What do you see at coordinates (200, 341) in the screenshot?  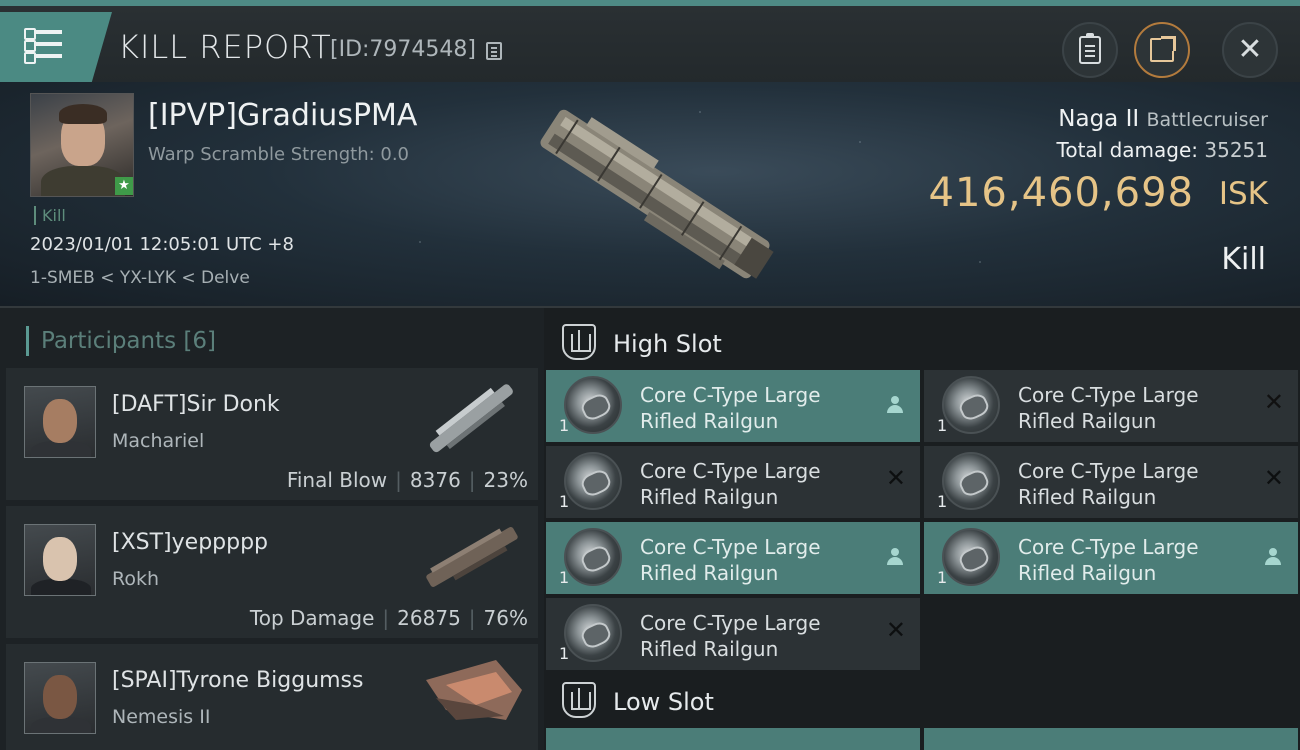 I see `participants-count: [6]` at bounding box center [200, 341].